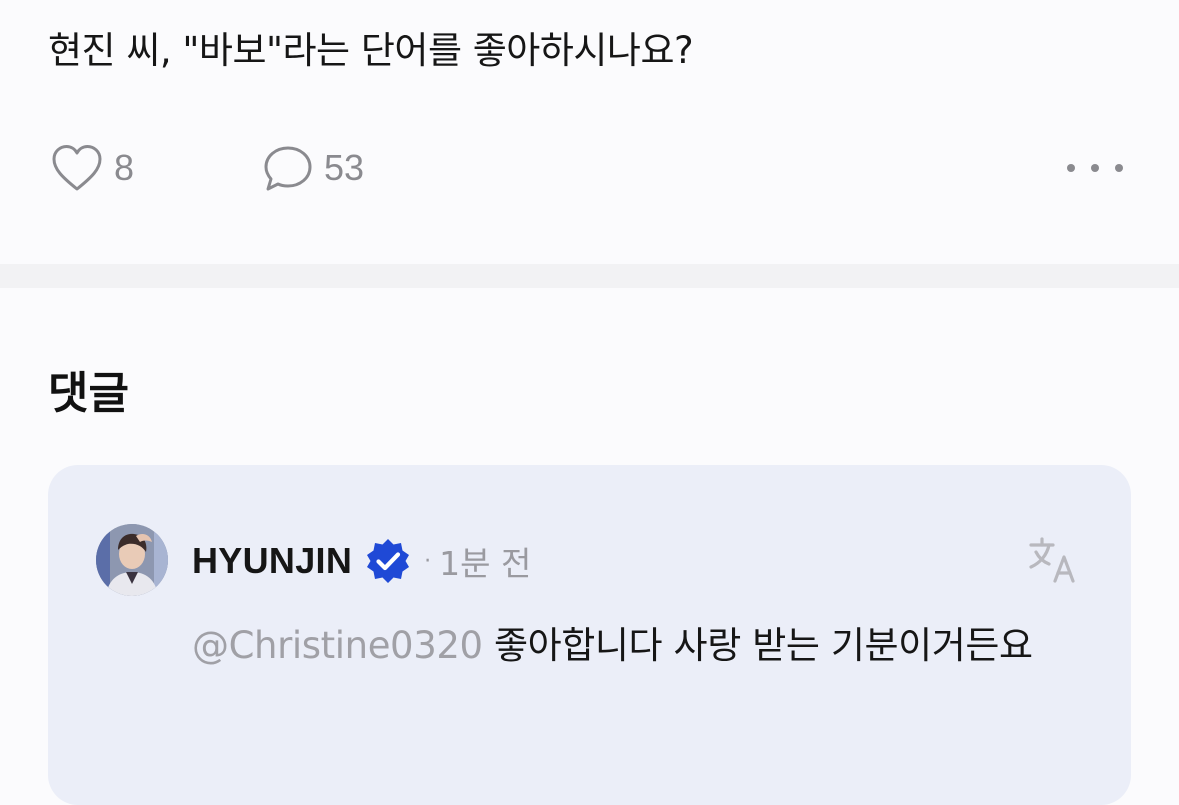 The width and height of the screenshot is (1179, 805). I want to click on speech-bubble-icon, so click(288, 168).